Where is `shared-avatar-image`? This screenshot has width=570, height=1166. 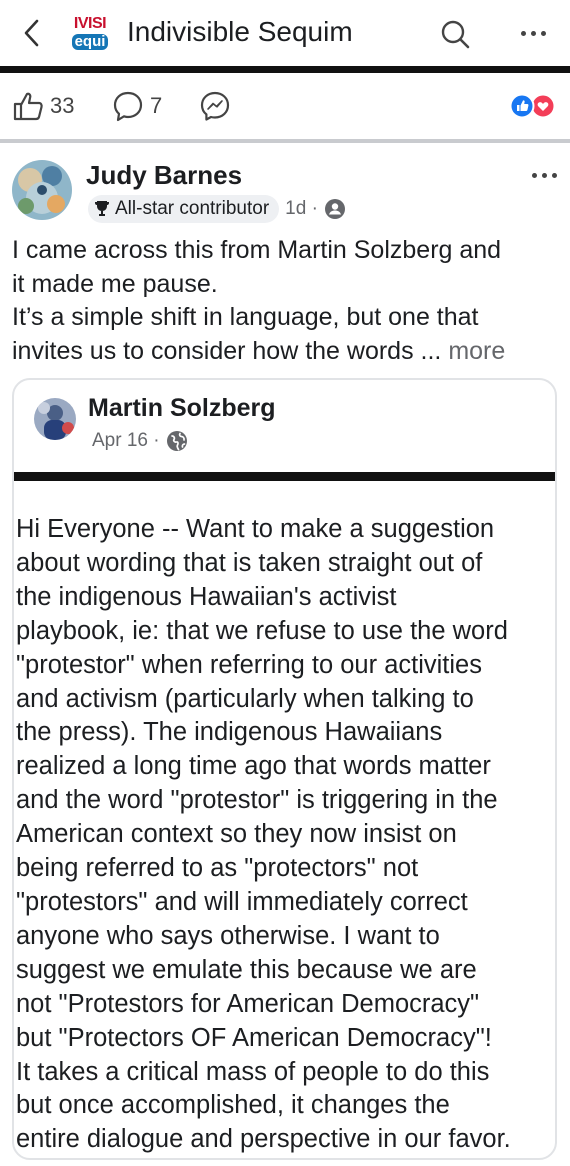
shared-avatar-image is located at coordinates (55, 419).